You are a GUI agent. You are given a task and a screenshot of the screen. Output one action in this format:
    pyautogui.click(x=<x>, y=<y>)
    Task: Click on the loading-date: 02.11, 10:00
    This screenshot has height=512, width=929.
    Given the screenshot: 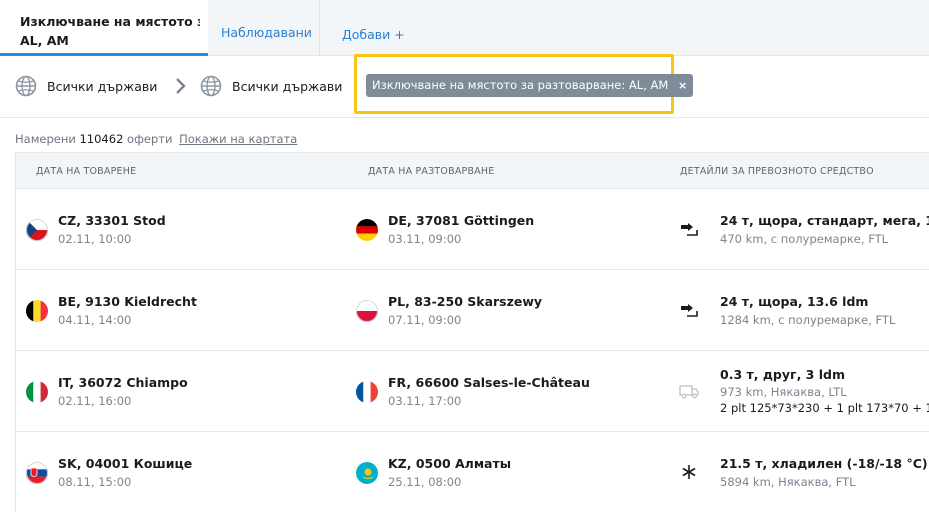 What is the action you would take?
    pyautogui.click(x=95, y=239)
    